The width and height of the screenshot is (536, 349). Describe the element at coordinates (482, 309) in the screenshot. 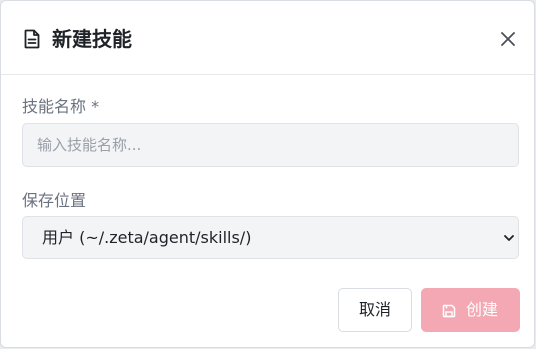

I see `create-button-label: 创建` at that location.